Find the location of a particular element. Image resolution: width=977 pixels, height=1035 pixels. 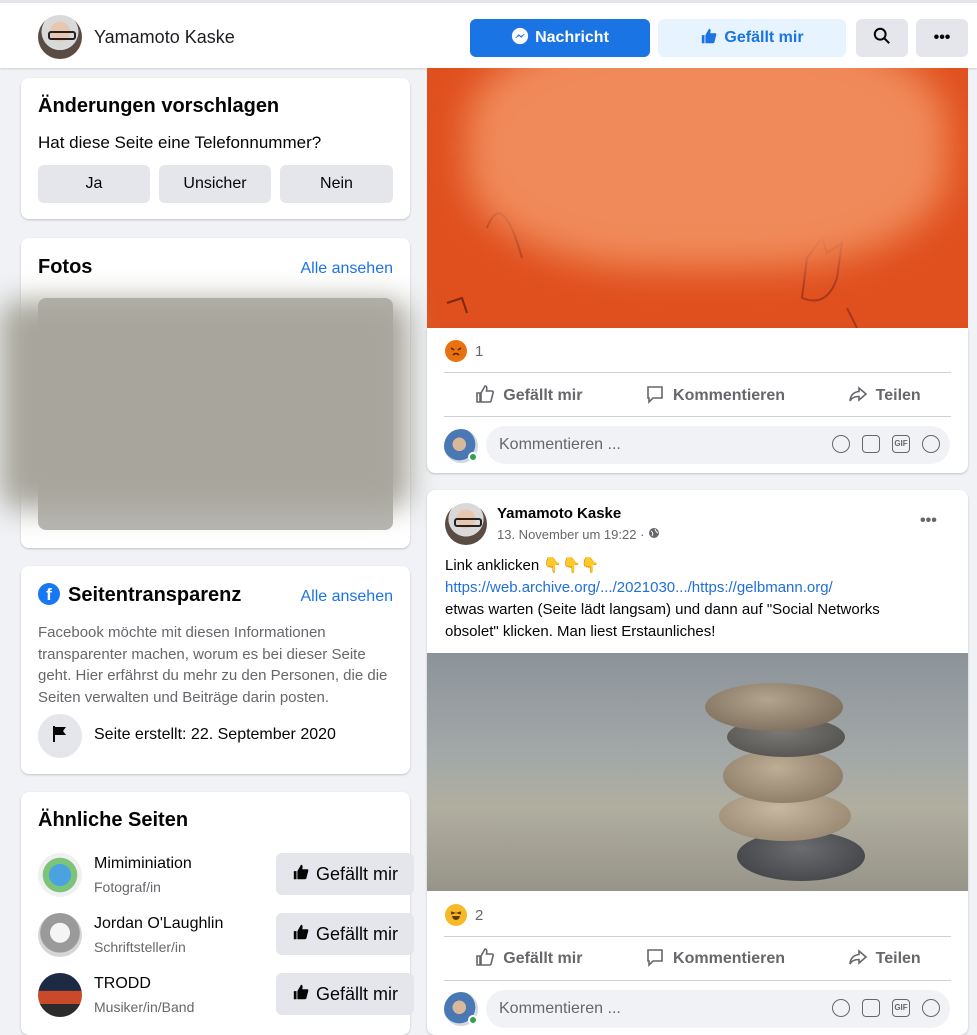

page-created-date: Seite erstellt: 22. September 2020 is located at coordinates (215, 734).